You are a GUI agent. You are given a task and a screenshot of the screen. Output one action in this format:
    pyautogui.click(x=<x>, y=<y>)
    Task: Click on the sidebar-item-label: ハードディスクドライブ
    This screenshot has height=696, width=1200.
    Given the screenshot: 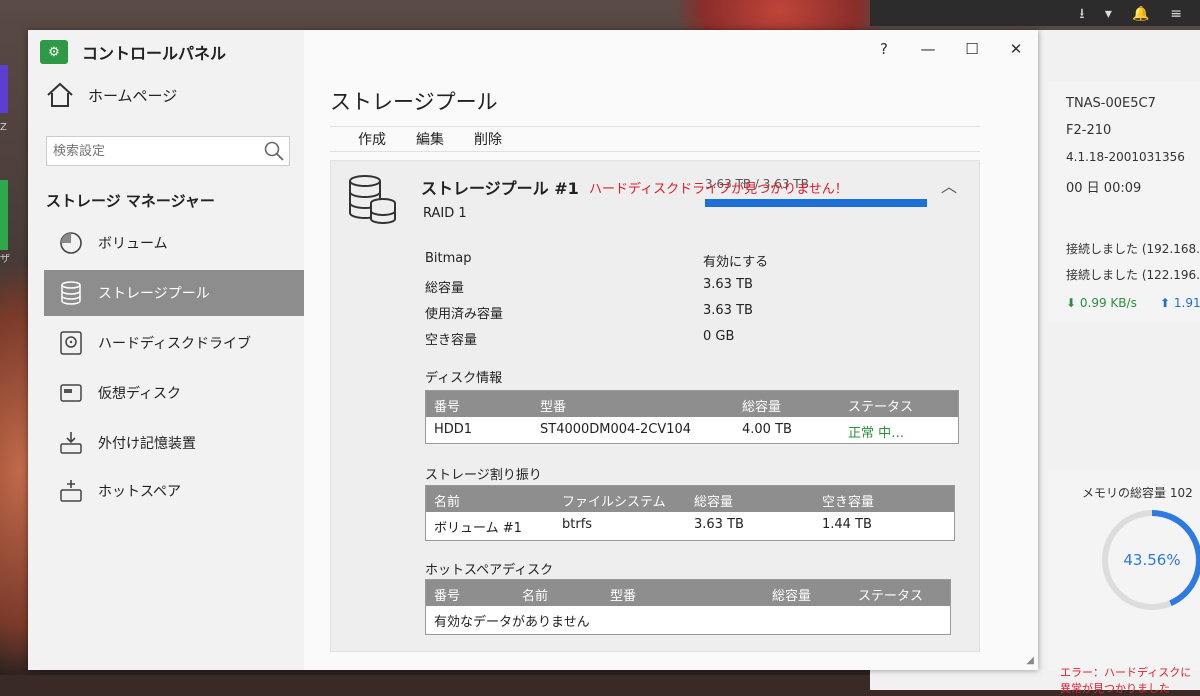 What is the action you would take?
    pyautogui.click(x=175, y=344)
    